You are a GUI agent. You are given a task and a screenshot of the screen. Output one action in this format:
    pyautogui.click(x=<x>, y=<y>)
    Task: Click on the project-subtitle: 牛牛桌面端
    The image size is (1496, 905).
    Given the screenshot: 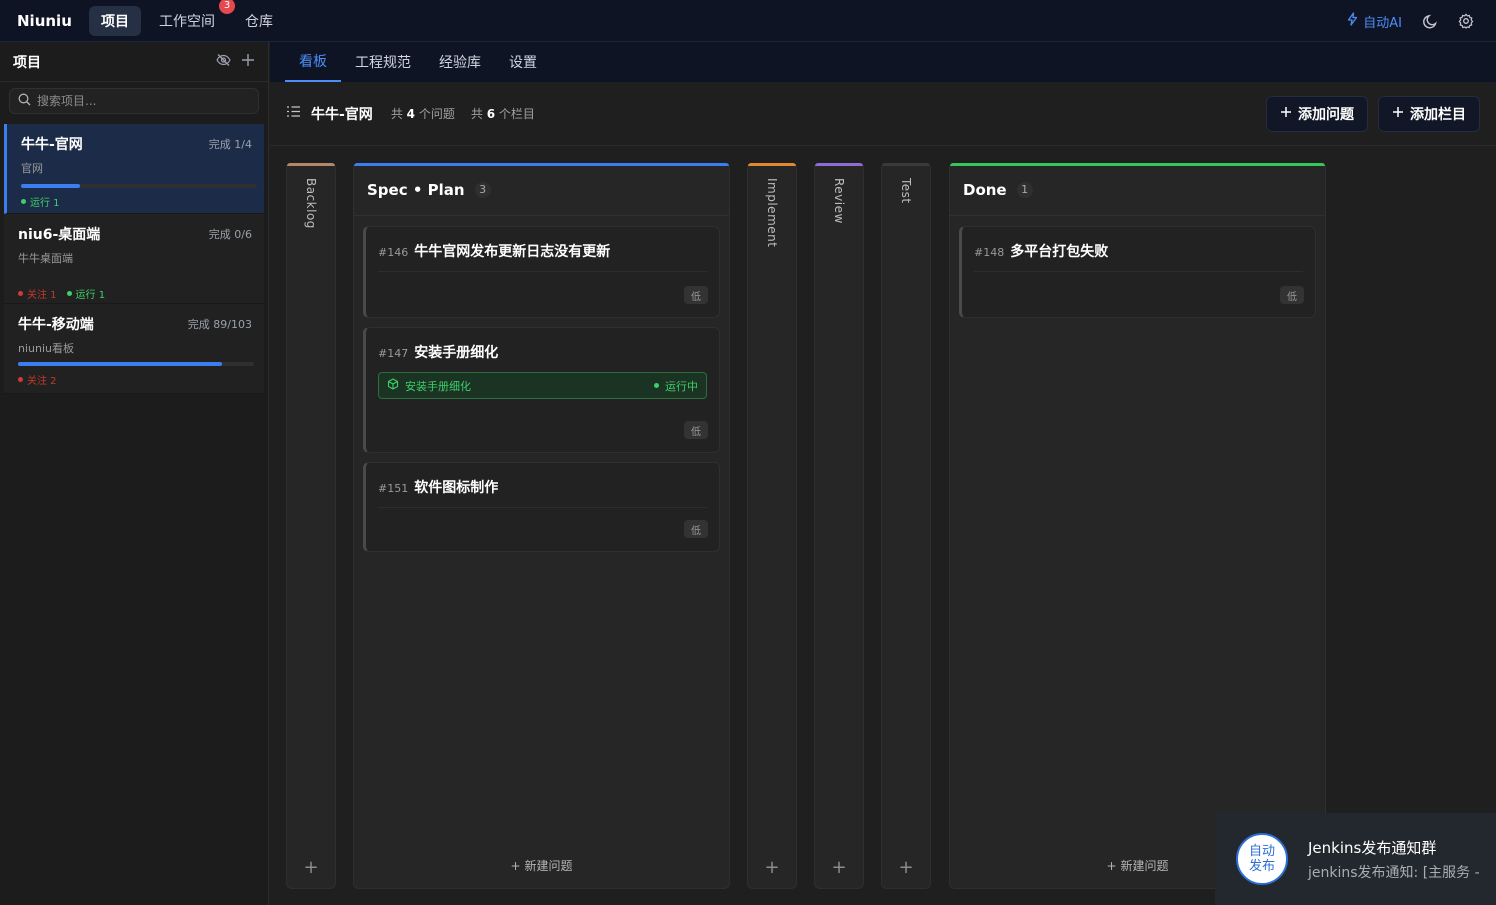 What is the action you would take?
    pyautogui.click(x=45, y=258)
    